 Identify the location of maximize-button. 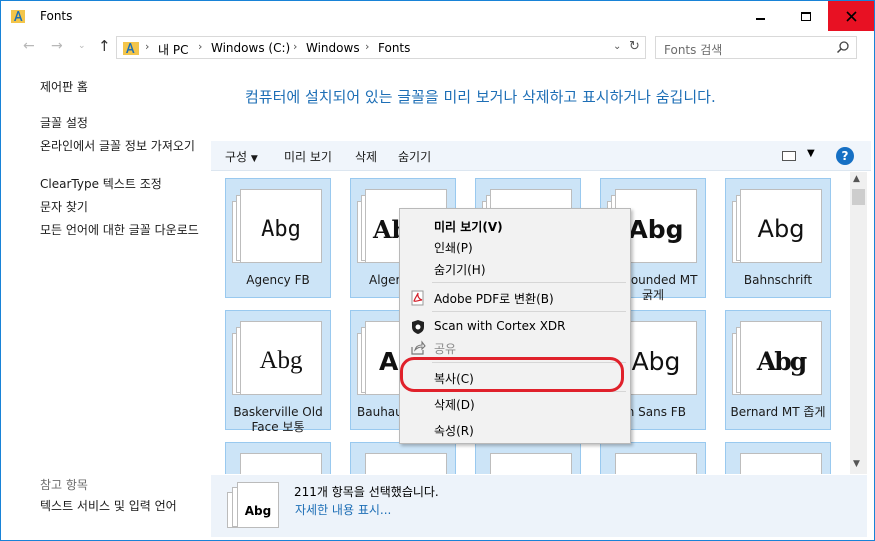
(806, 16).